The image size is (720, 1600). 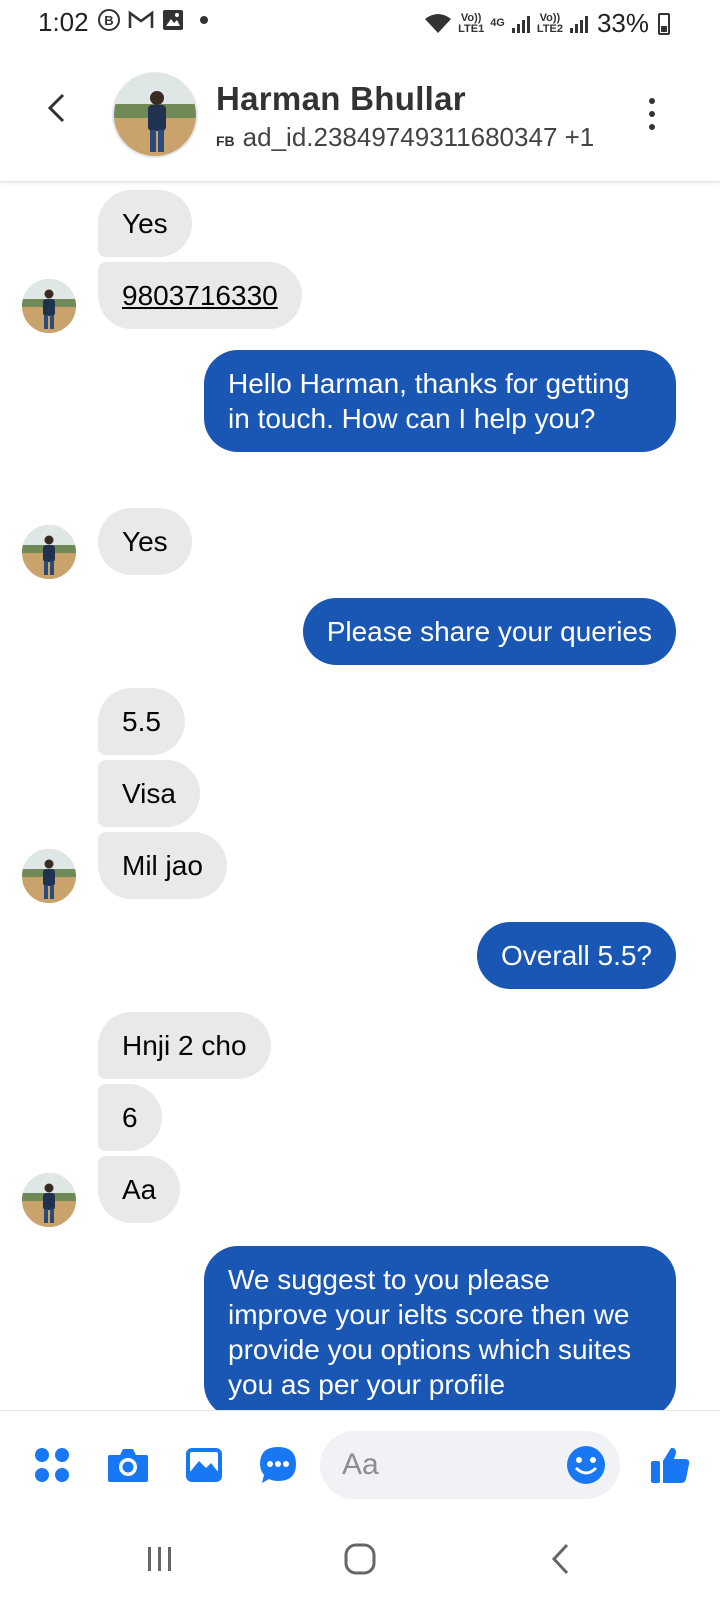 I want to click on more-options-button, so click(x=652, y=114).